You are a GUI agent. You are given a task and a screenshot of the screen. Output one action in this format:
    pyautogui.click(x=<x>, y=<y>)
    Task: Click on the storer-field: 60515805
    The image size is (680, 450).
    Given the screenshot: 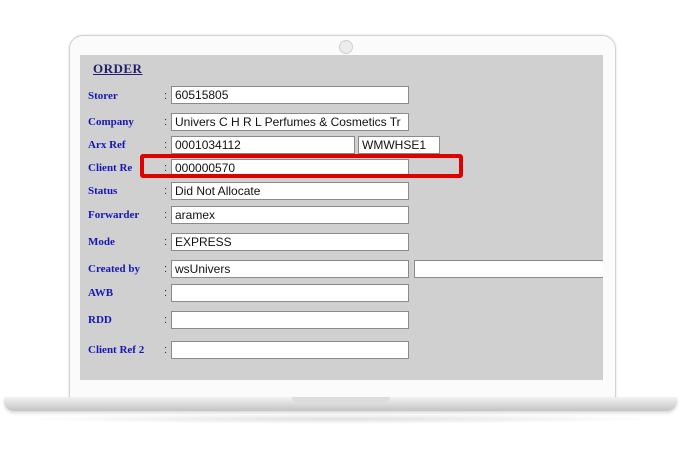 What is the action you would take?
    pyautogui.click(x=290, y=95)
    